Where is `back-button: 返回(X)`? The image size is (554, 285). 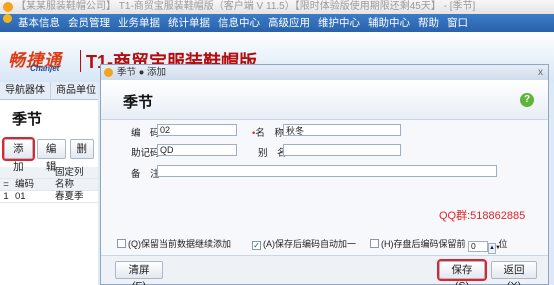
back-button: 返回(X) is located at coordinates (514, 273).